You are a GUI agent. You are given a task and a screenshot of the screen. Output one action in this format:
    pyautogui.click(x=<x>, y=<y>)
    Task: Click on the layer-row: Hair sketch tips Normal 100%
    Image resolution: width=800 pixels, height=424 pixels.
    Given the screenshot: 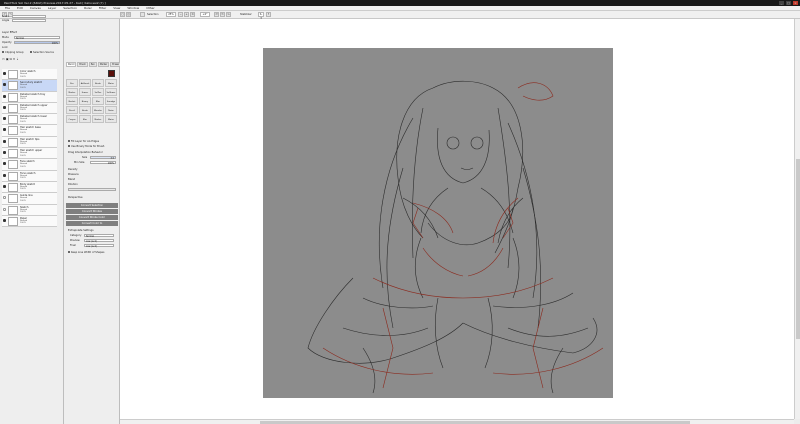 What is the action you would take?
    pyautogui.click(x=29, y=142)
    